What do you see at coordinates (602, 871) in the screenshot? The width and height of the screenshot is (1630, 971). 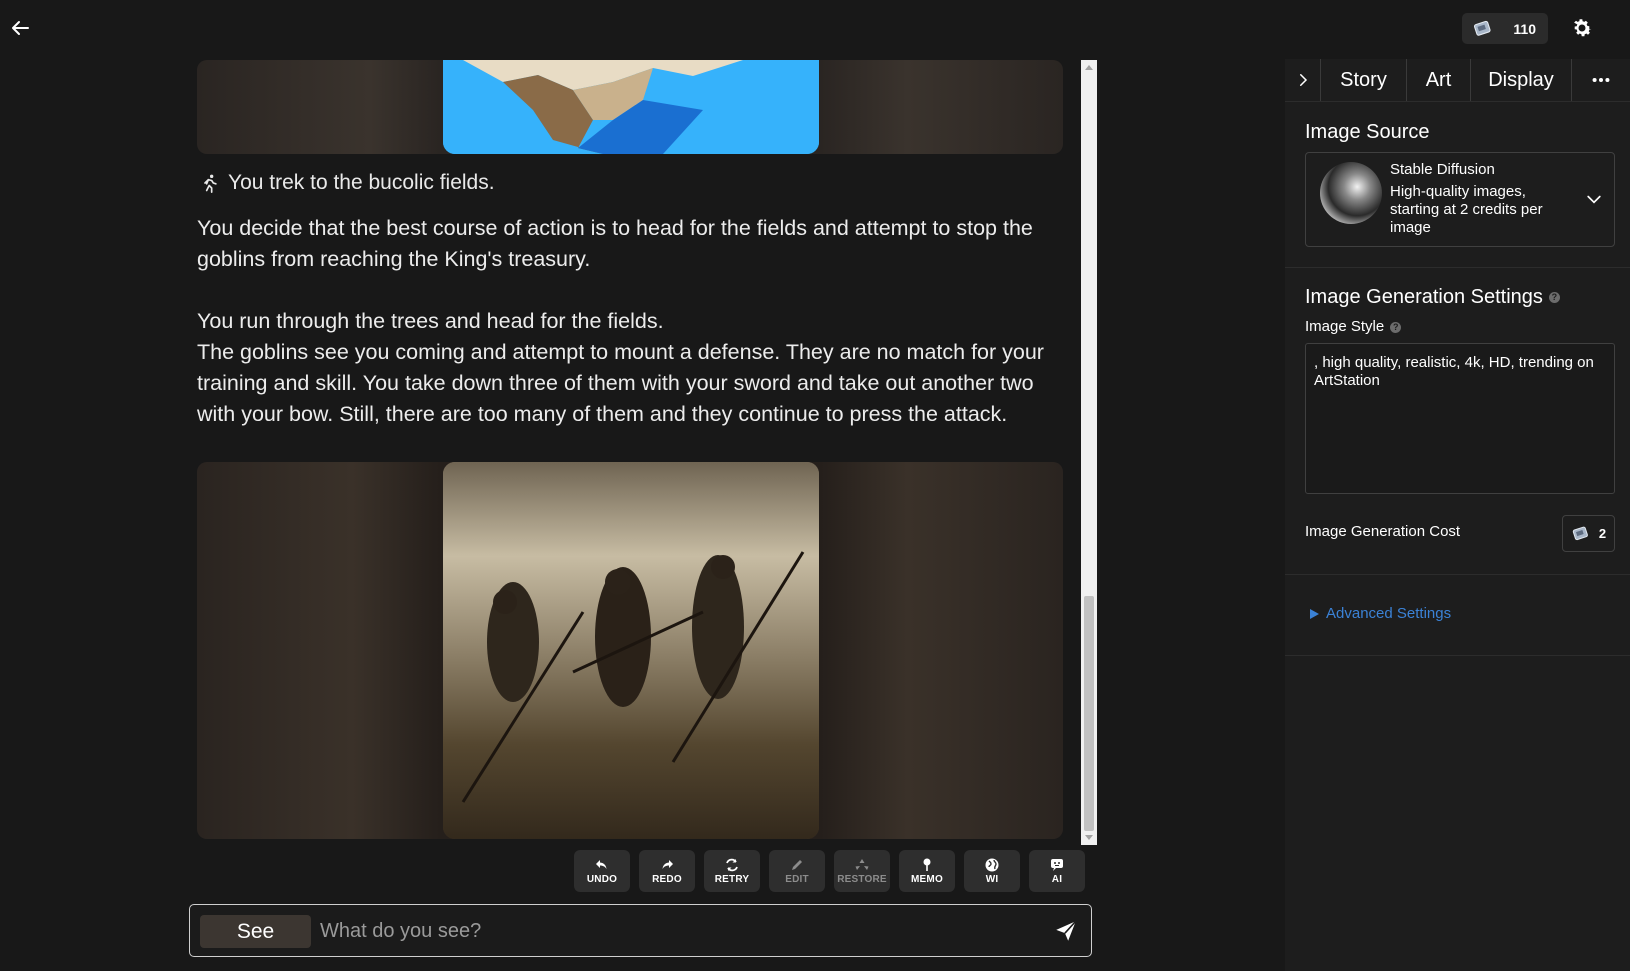 I see `undo-button: UNDO` at bounding box center [602, 871].